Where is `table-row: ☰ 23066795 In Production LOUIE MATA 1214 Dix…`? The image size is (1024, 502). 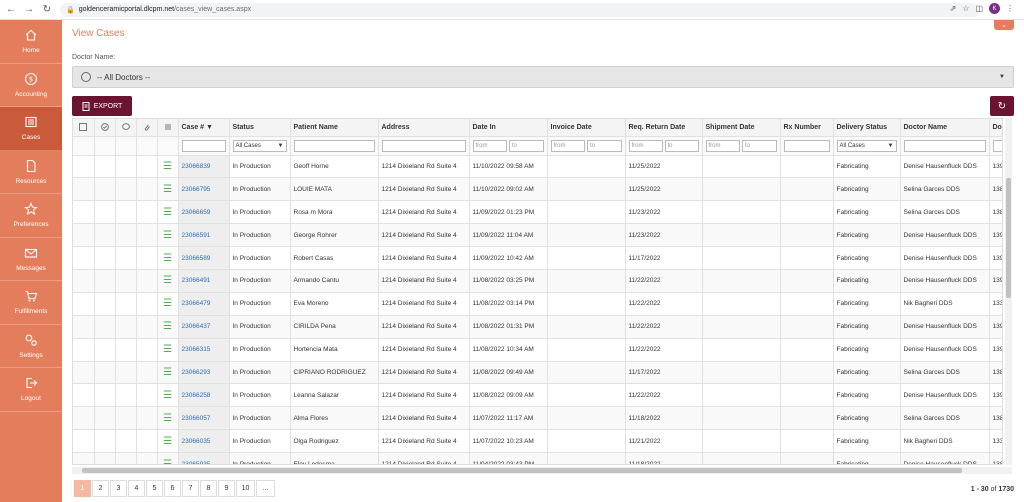
table-row: ☰ 23066795 In Production LOUIE MATA 1214 Dix… is located at coordinates (537, 189).